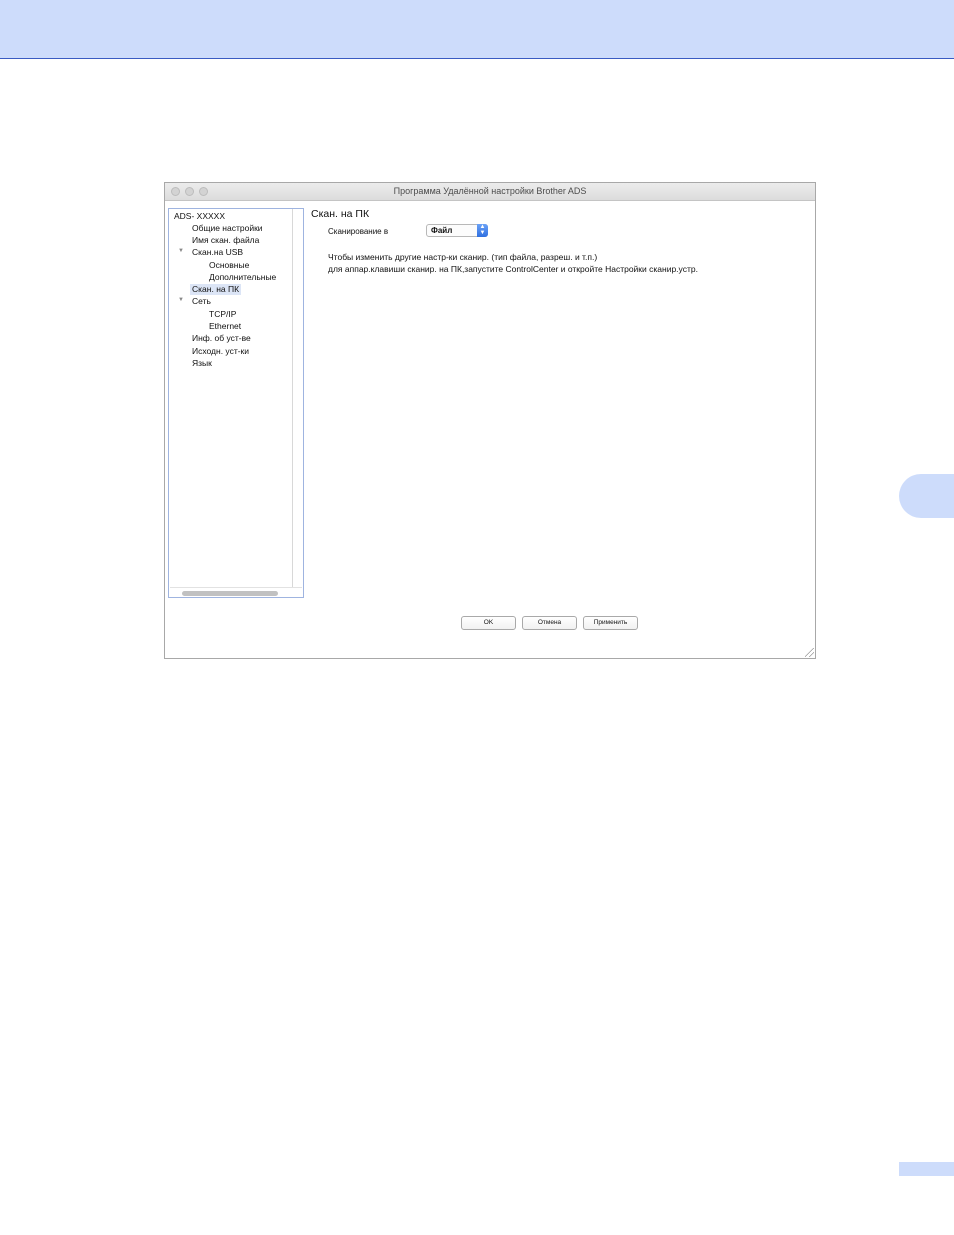 Image resolution: width=954 pixels, height=1235 pixels. Describe the element at coordinates (358, 231) in the screenshot. I see `scan-to-label: Сканирование в` at that location.